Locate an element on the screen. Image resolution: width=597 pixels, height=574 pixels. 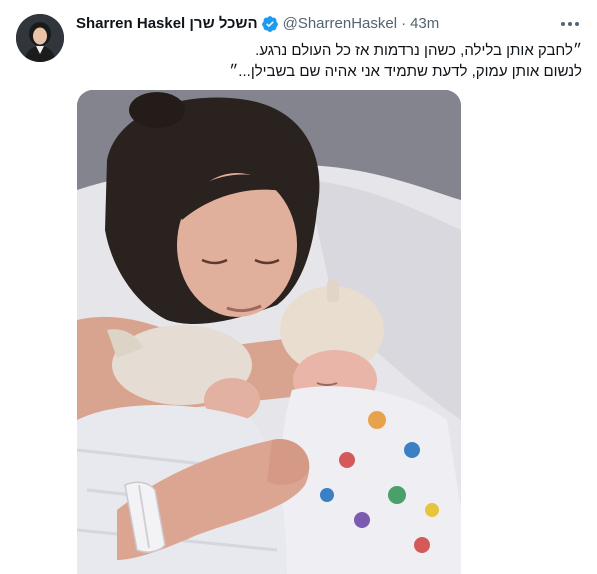
more-options-icon is located at coordinates (570, 24).